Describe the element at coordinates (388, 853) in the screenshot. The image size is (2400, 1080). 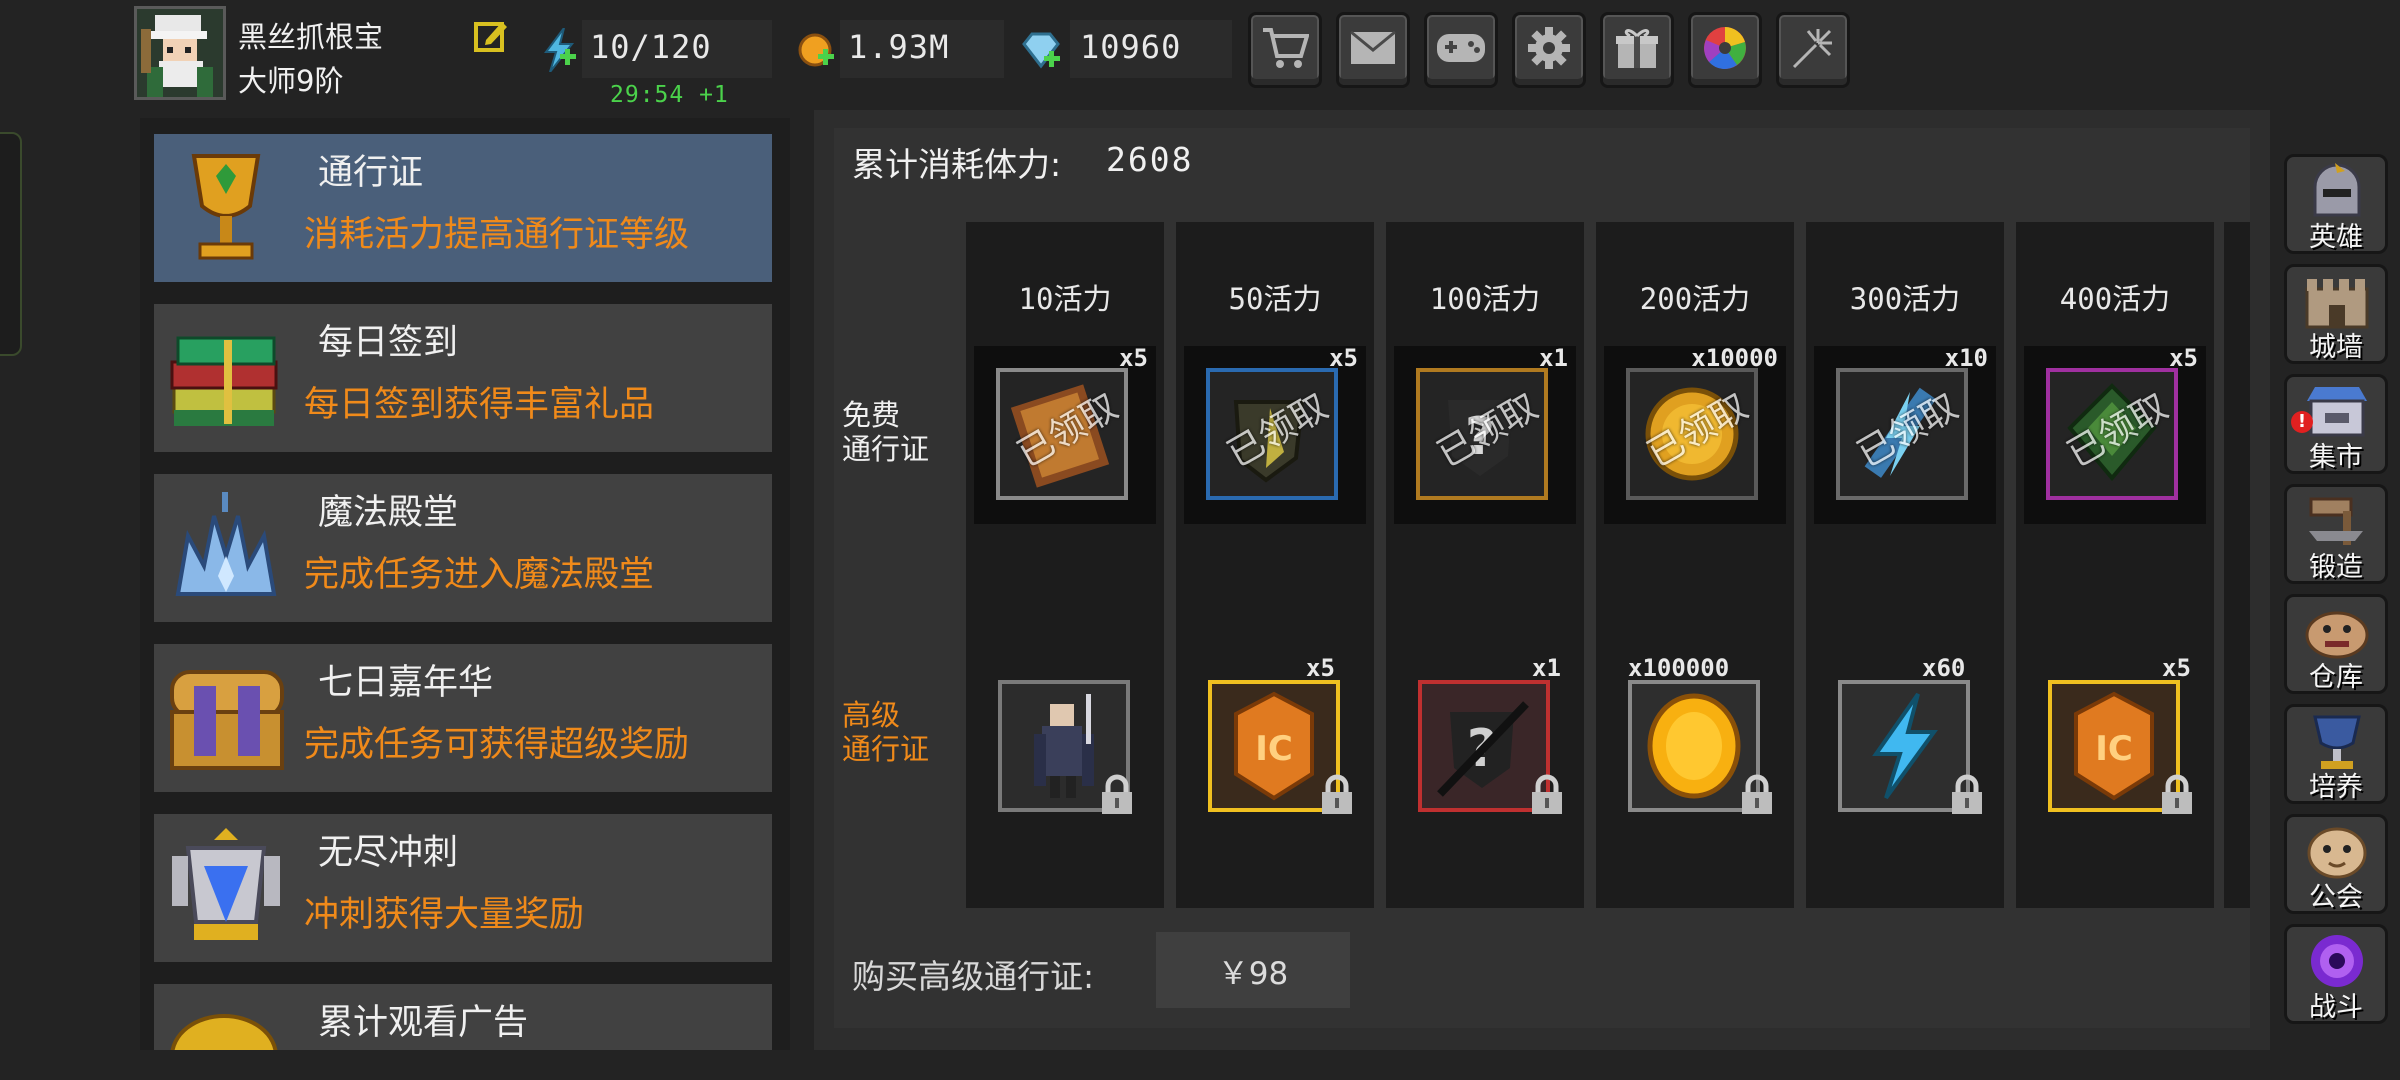
I see `menu-item-title: 无尽冲刺` at that location.